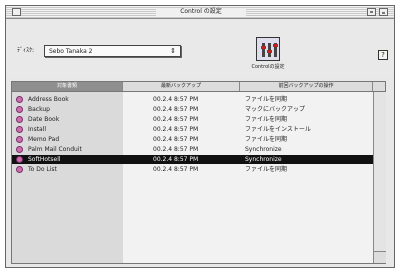 The width and height of the screenshot is (402, 273). What do you see at coordinates (112, 51) in the screenshot?
I see `disk-select: Sebo Tanaka 2 ⇕` at bounding box center [112, 51].